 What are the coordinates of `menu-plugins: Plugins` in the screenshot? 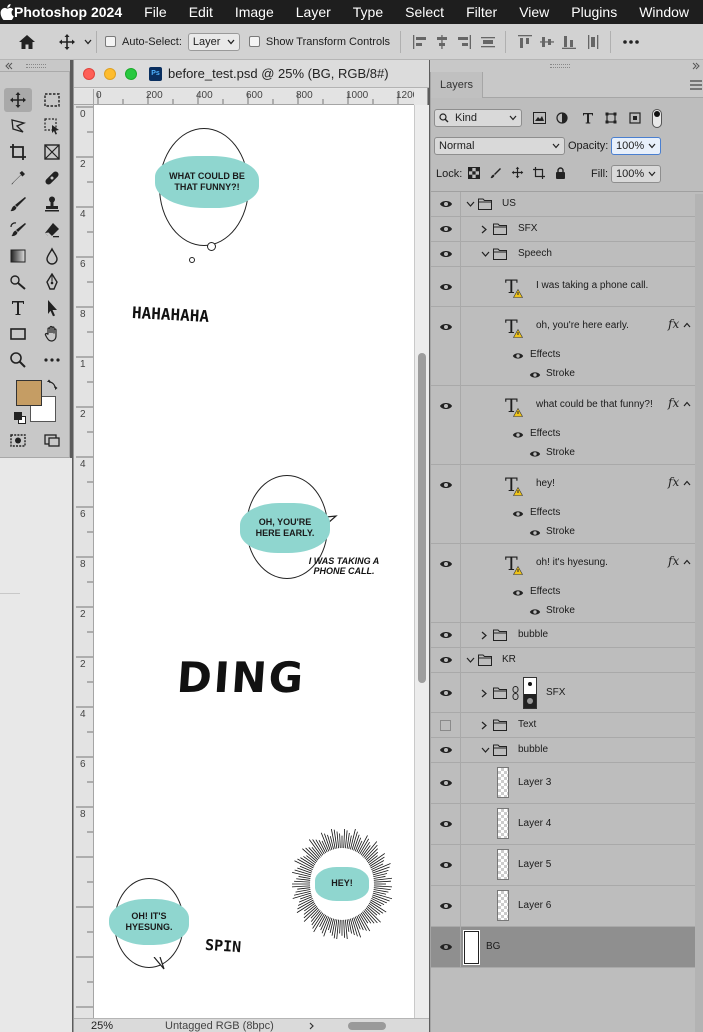 It's located at (594, 12).